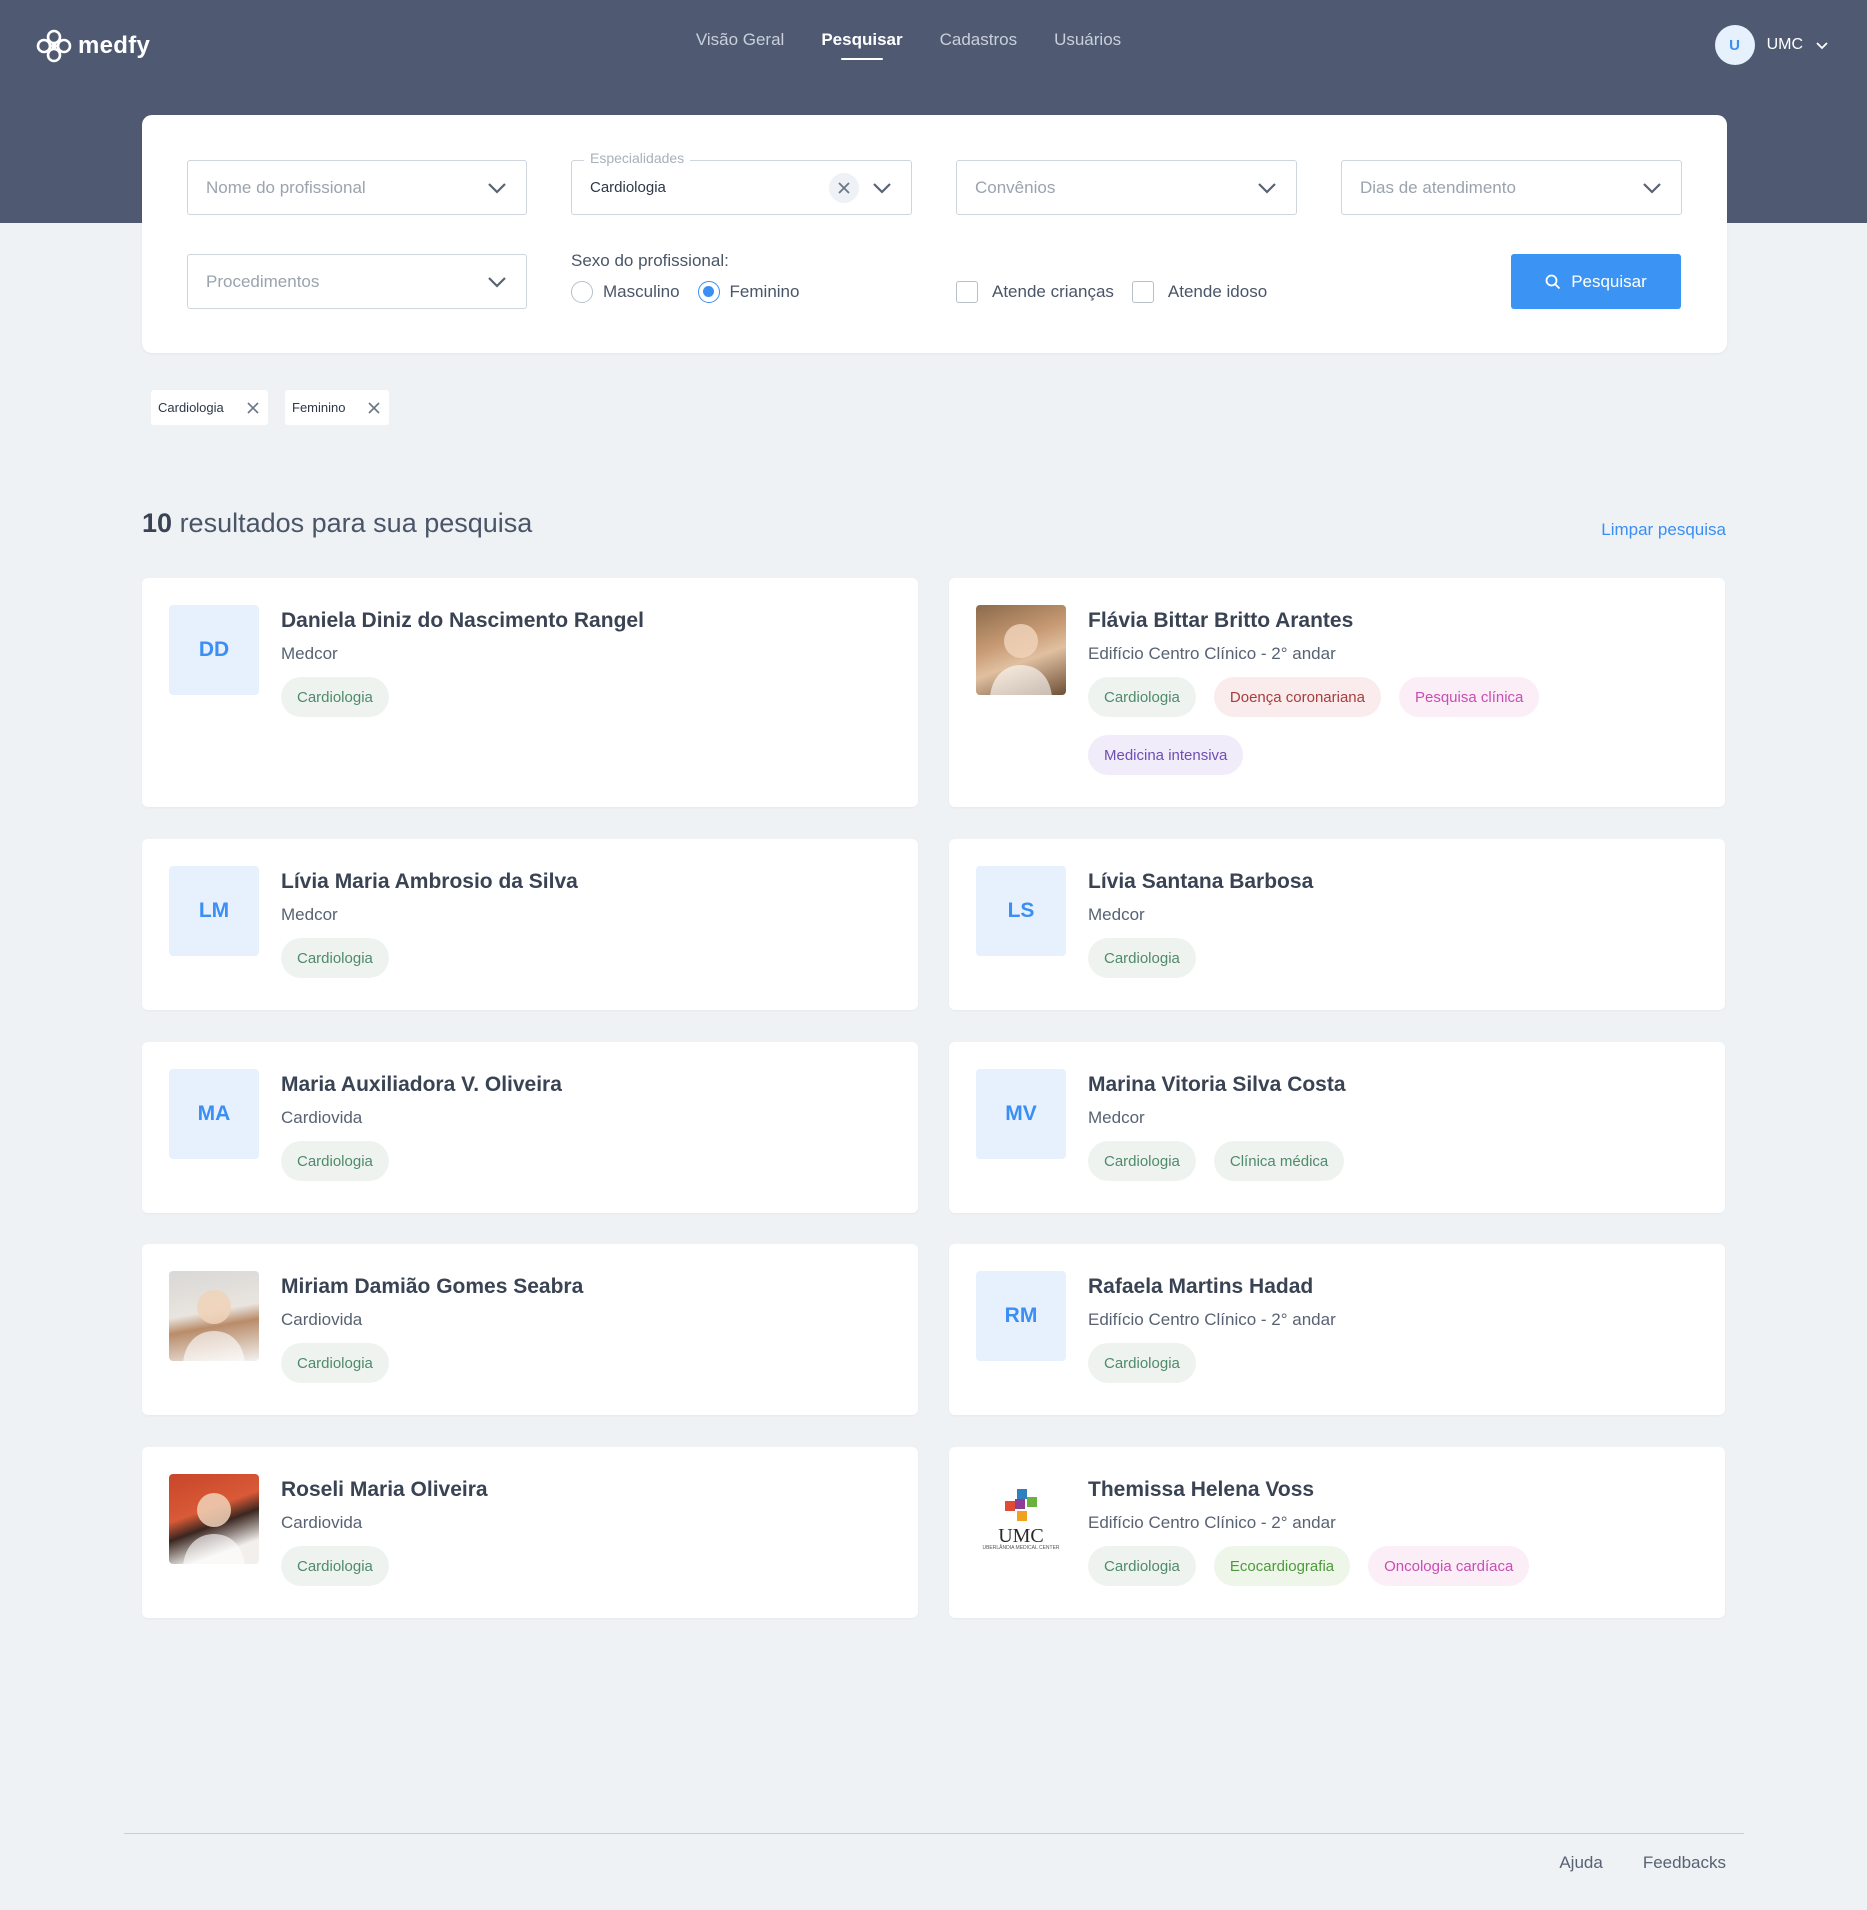 This screenshot has height=1910, width=1867. Describe the element at coordinates (1021, 1547) in the screenshot. I see `umc-logo-subtext: UBERLÂNDIA MEDICAL CENTER` at that location.